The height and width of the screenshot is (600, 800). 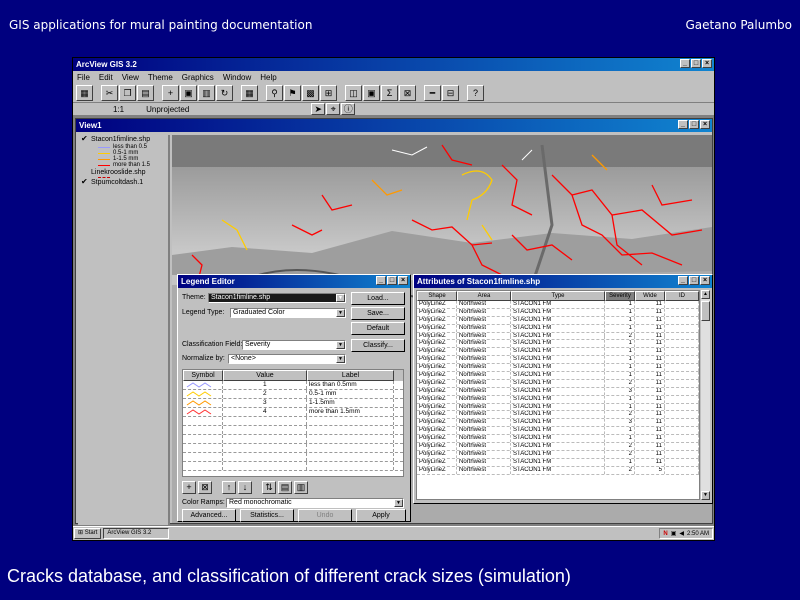 What do you see at coordinates (109, 92) in the screenshot?
I see `cut-icon: ✂` at bounding box center [109, 92].